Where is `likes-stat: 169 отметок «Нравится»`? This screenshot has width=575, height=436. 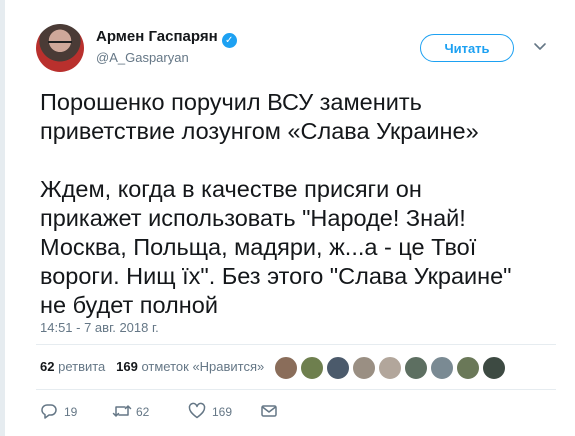
likes-stat: 169 отметок «Нравится» is located at coordinates (190, 366).